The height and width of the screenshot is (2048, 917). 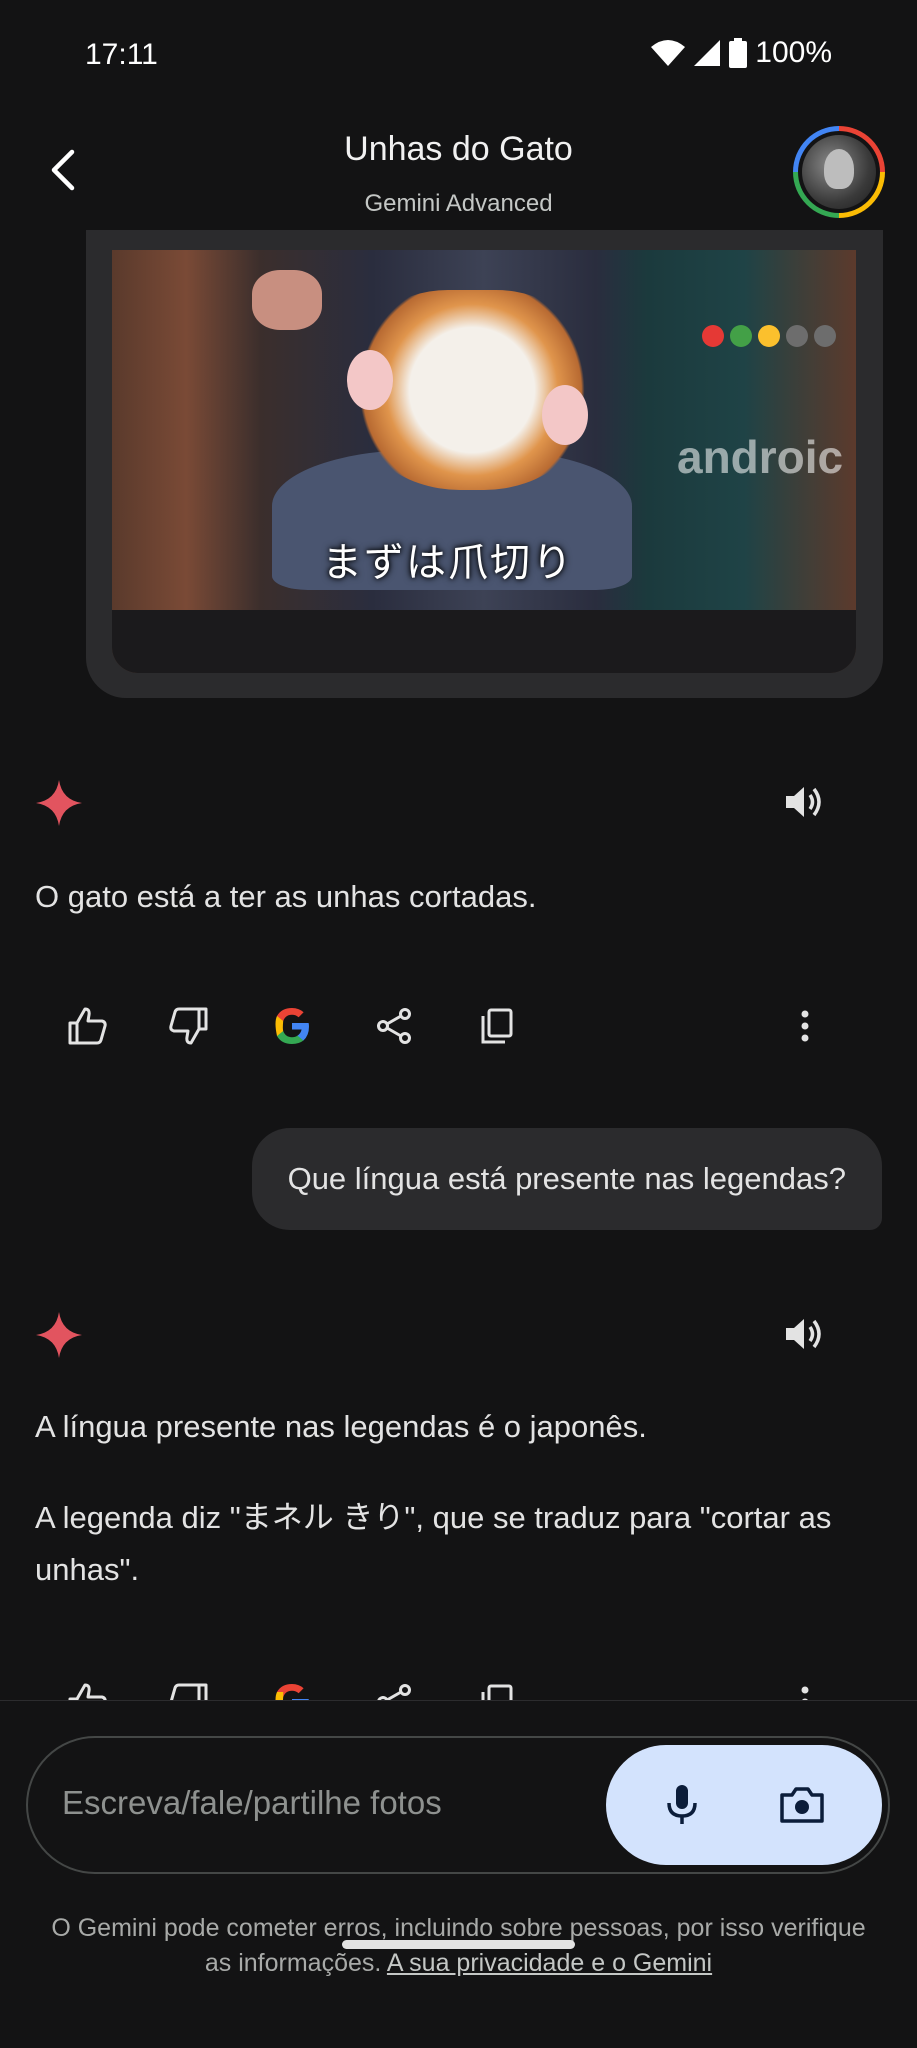 What do you see at coordinates (458, 149) in the screenshot?
I see `chat-title: Unhas do Gato` at bounding box center [458, 149].